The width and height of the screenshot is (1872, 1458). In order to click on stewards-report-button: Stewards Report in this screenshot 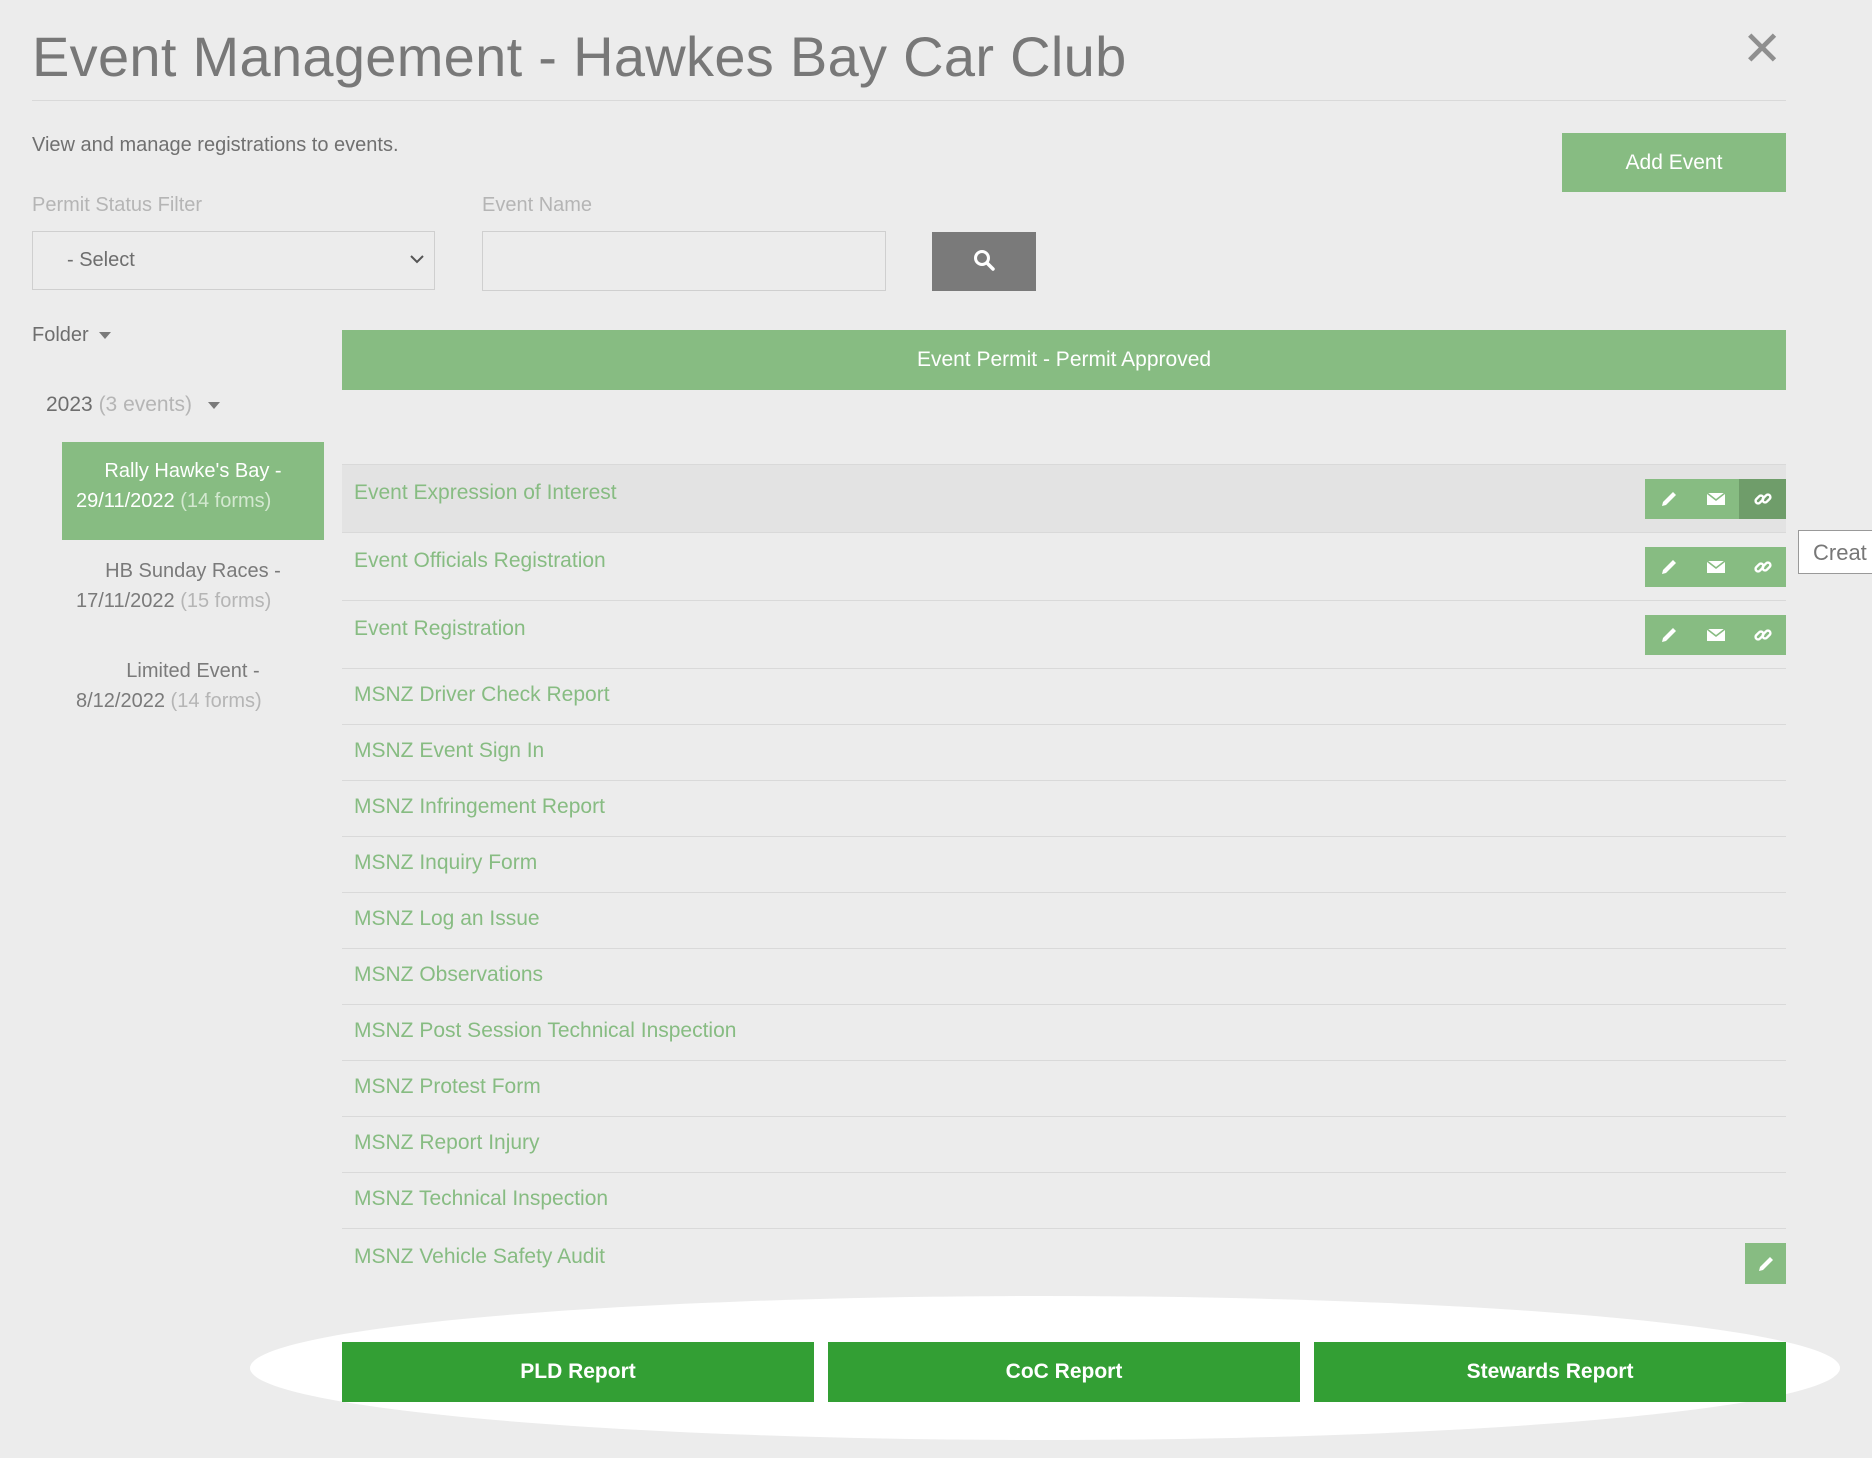, I will do `click(1550, 1372)`.